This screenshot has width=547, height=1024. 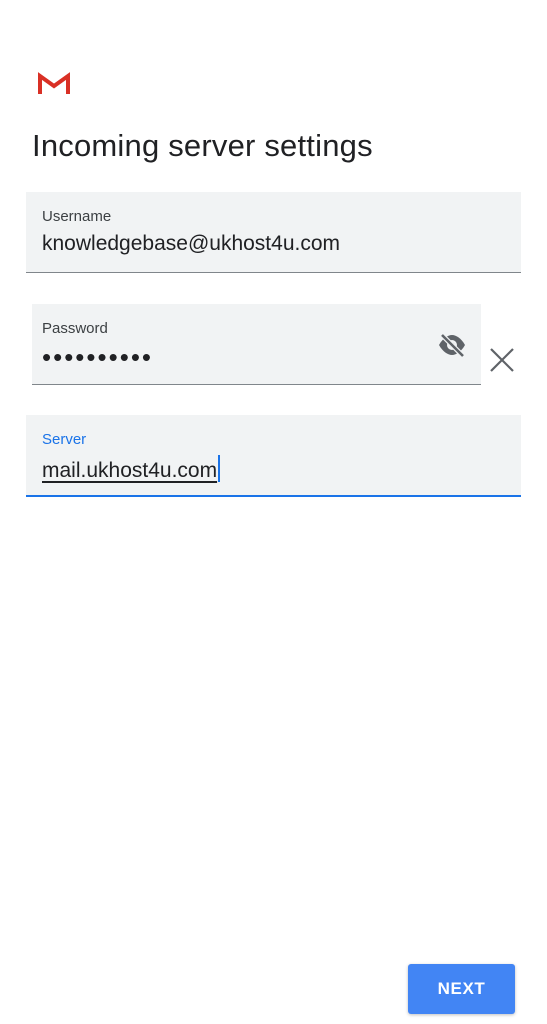 I want to click on username-field: Username knowledgebase@ukhost4u.com, so click(x=273, y=232).